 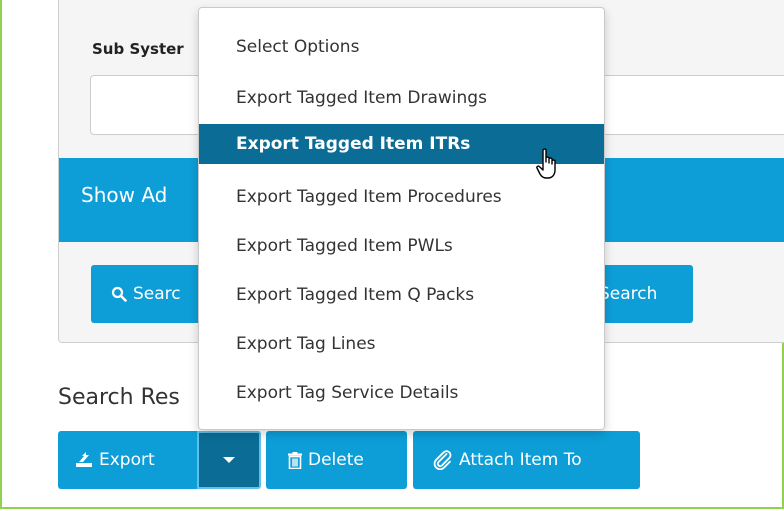 I want to click on export-icon, so click(x=84, y=460).